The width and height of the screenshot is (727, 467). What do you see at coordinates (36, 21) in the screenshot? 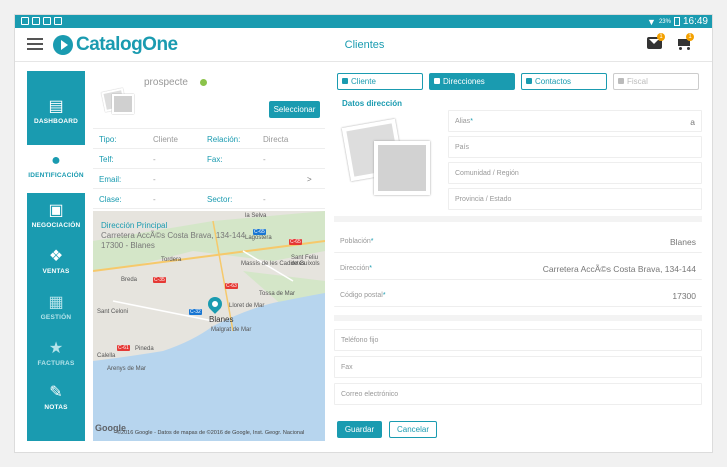
I see `gallery-icon` at bounding box center [36, 21].